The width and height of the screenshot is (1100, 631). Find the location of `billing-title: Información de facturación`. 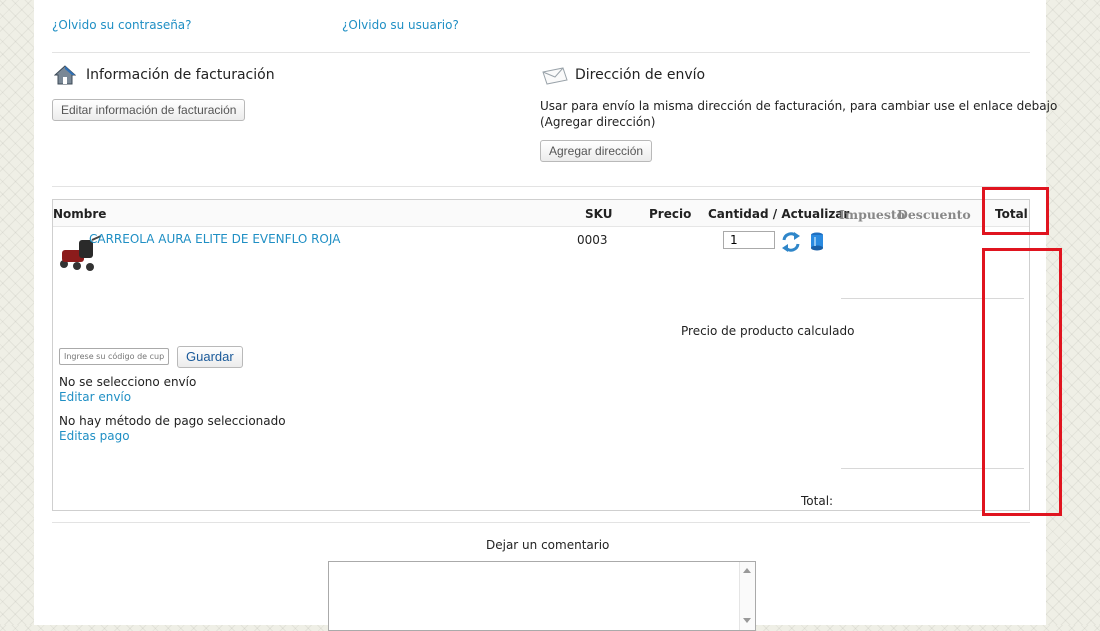

billing-title: Información de facturación is located at coordinates (180, 75).